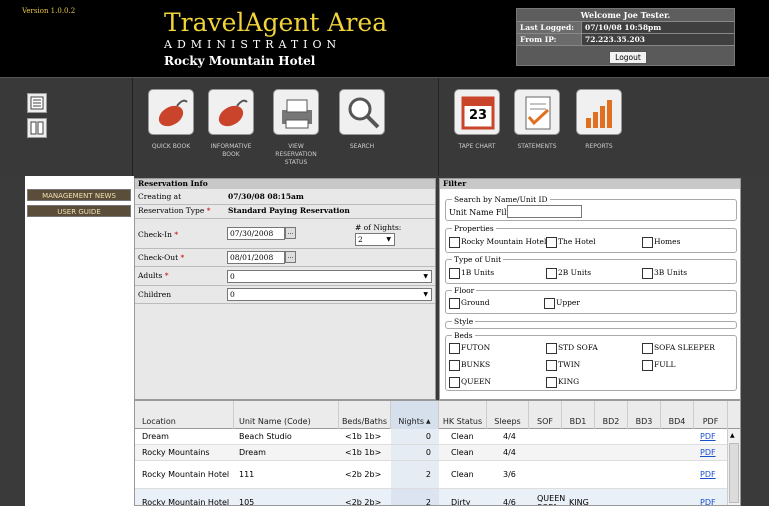 Image resolution: width=769 pixels, height=506 pixels. I want to click on informative-book-label: INFORMATIVE BOOK, so click(231, 150).